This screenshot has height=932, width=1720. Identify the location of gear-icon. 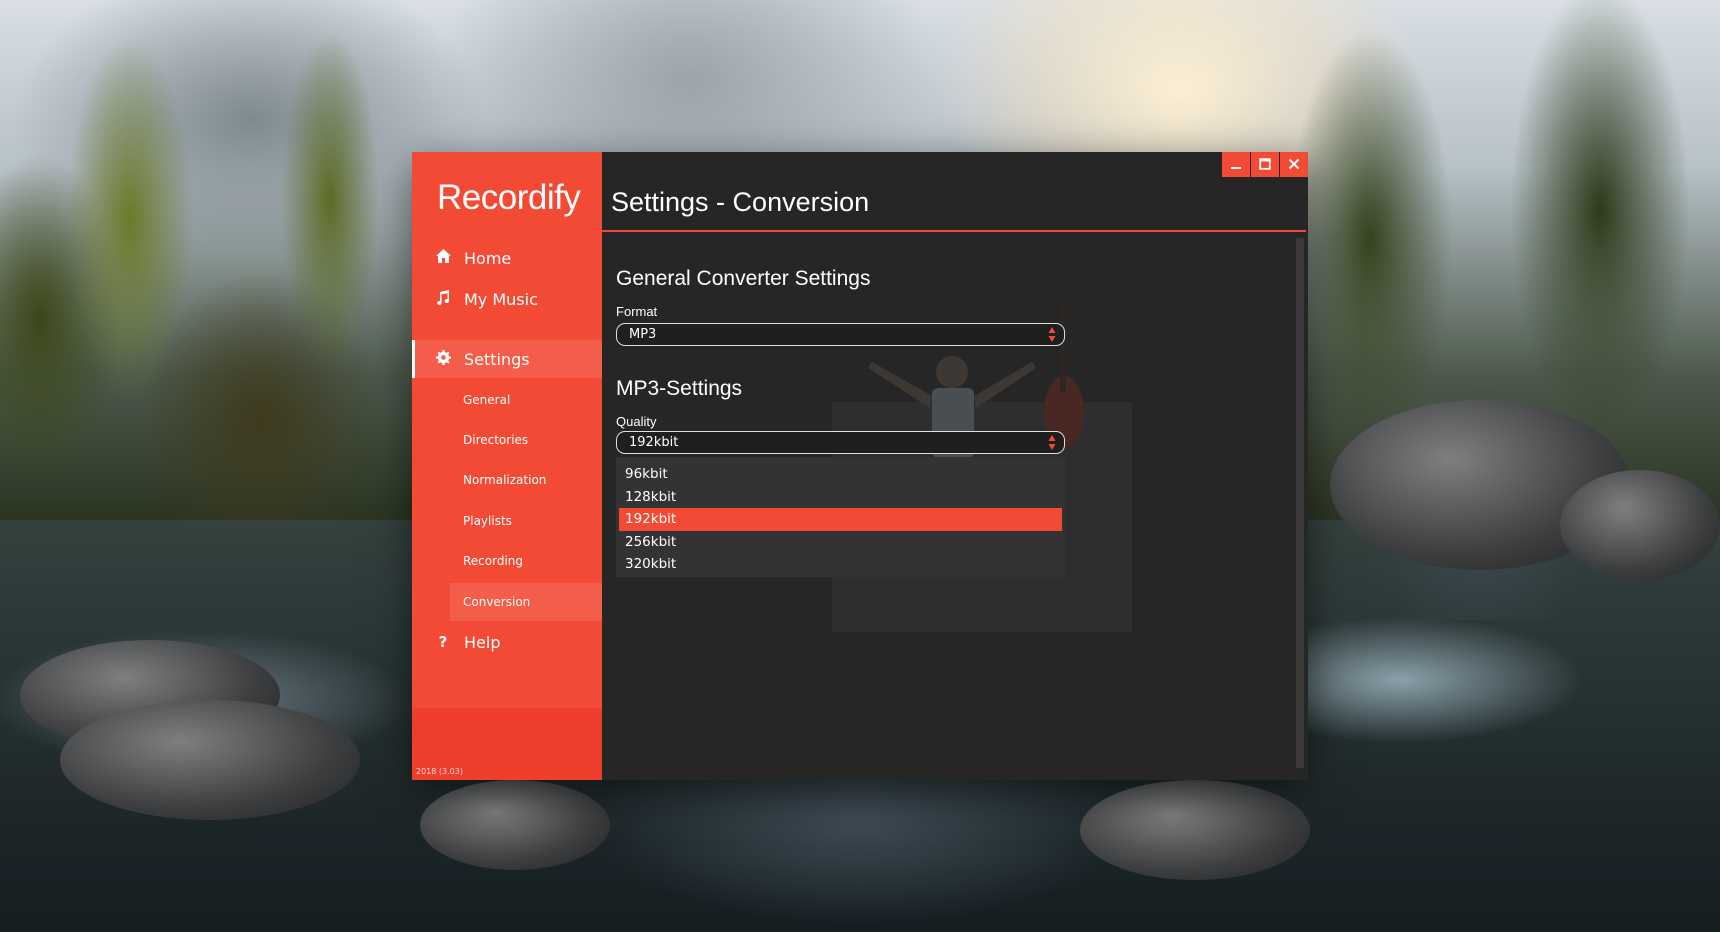
(443, 359).